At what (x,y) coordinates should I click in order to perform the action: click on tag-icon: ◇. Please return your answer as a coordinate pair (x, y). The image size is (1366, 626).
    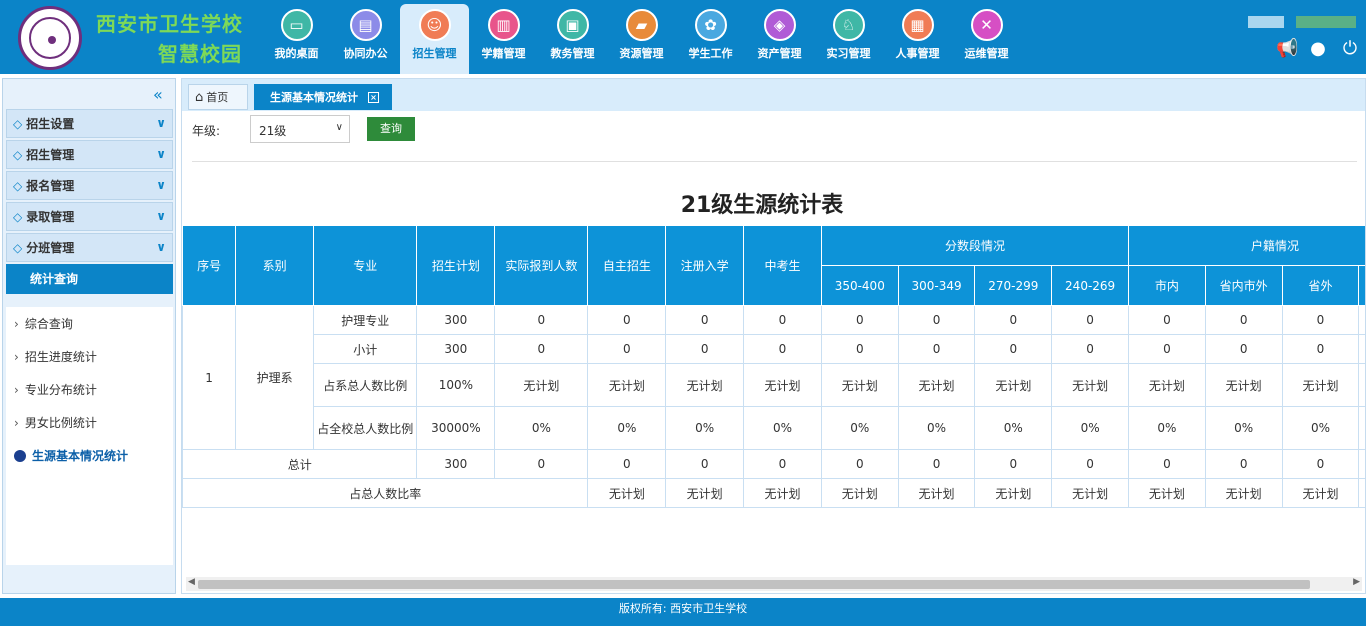
    Looking at the image, I should click on (18, 247).